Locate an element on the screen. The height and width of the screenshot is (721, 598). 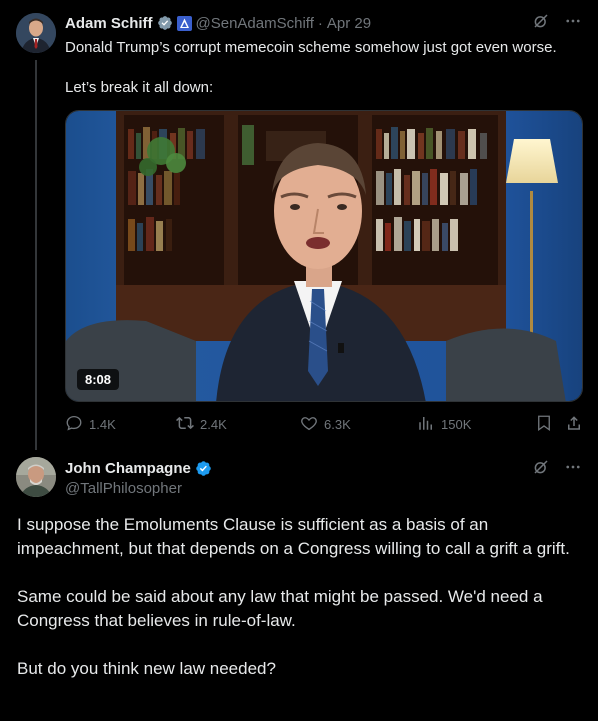
like-count: 6.3K is located at coordinates (337, 424).